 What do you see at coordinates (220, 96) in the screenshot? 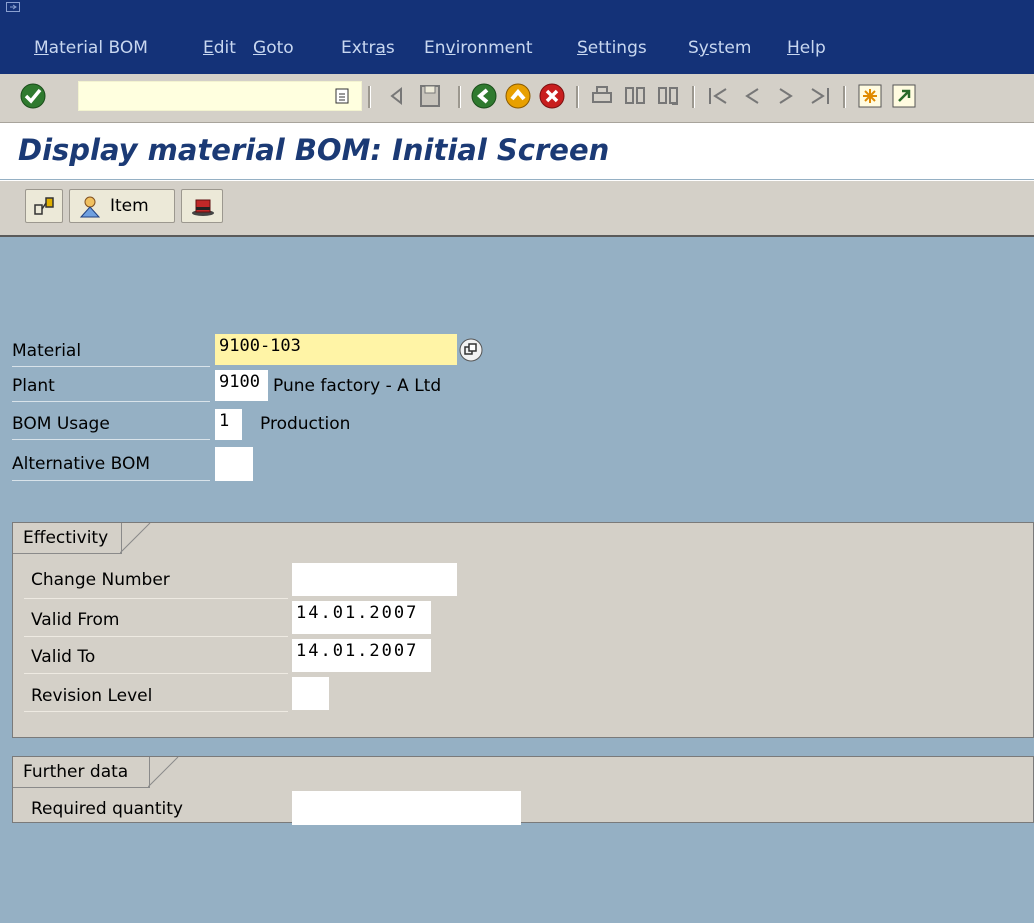
I see `command-field` at bounding box center [220, 96].